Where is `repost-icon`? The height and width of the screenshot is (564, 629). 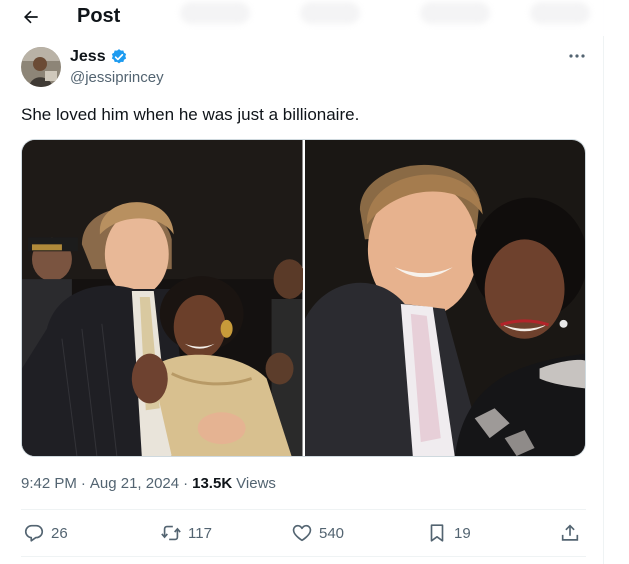
repost-icon is located at coordinates (171, 533).